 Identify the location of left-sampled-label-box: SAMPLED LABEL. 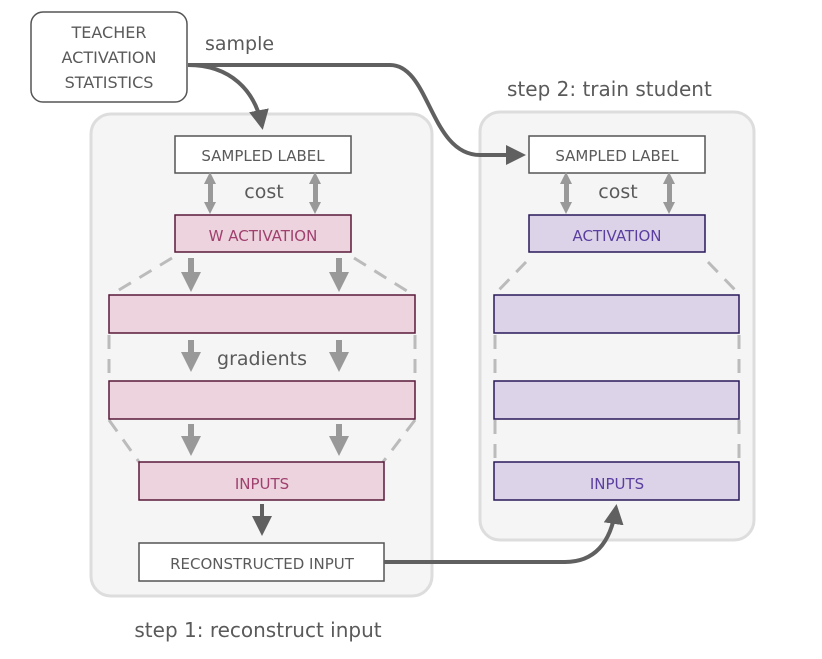
(263, 154).